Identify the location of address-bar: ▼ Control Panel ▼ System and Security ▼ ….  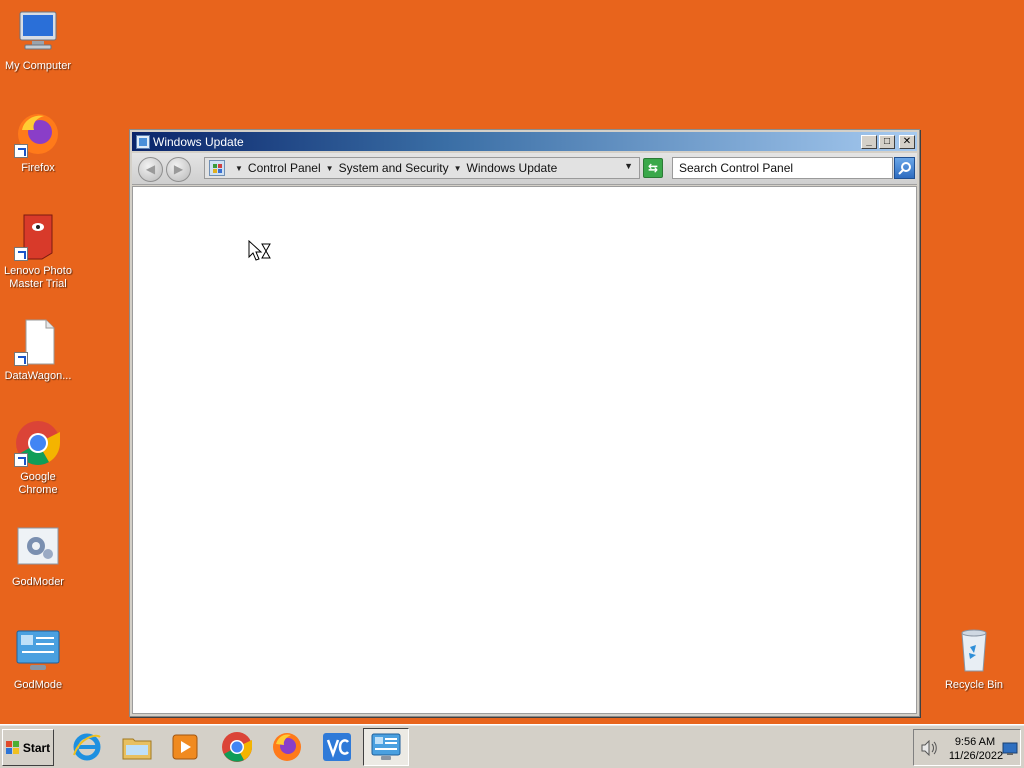
(422, 168).